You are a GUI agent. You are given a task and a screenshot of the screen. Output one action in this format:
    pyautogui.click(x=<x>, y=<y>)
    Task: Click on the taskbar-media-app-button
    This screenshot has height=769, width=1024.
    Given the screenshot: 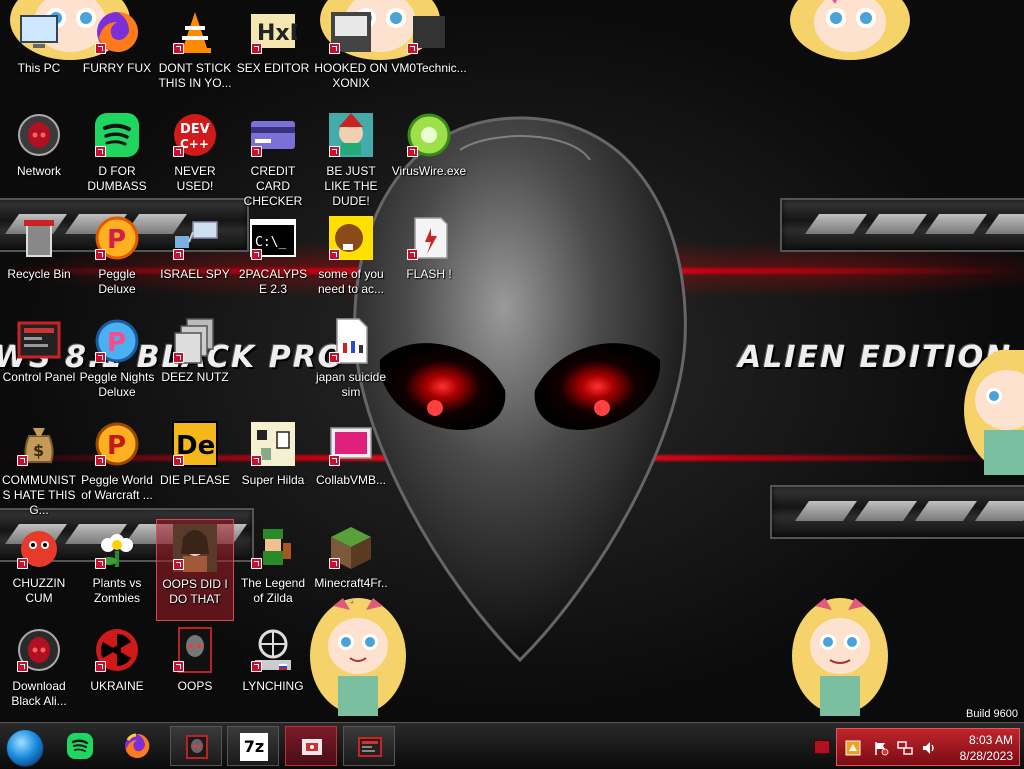 What is the action you would take?
    pyautogui.click(x=311, y=746)
    